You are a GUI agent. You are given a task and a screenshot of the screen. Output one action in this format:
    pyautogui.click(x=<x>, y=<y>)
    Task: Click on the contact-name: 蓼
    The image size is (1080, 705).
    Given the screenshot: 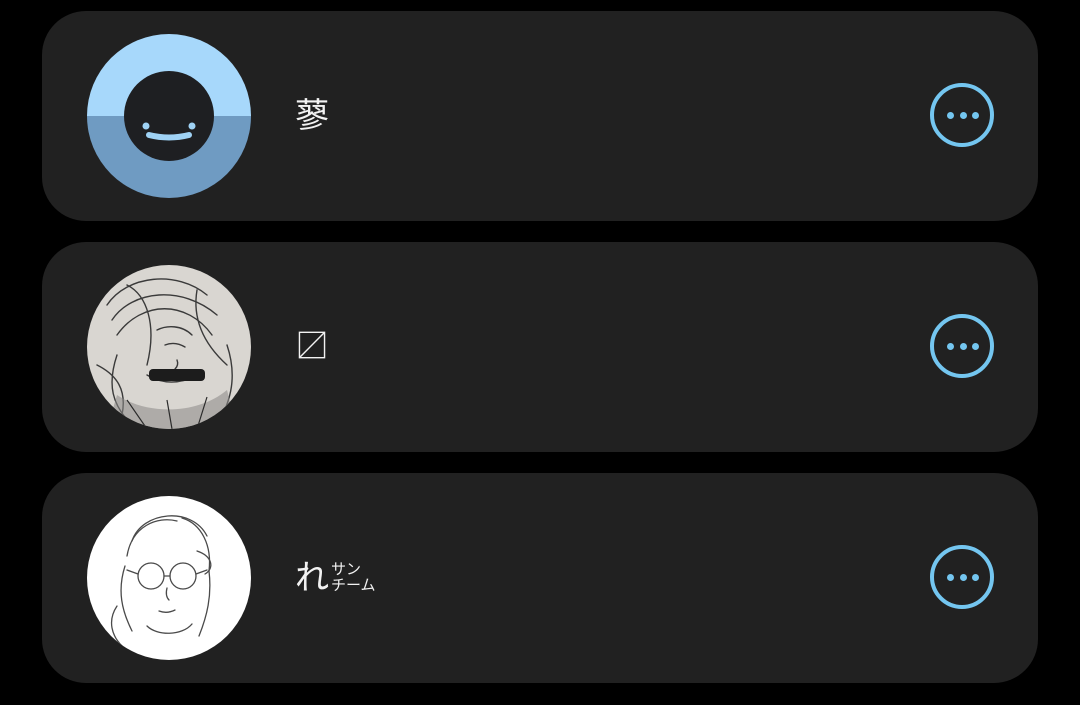 What is the action you would take?
    pyautogui.click(x=312, y=116)
    